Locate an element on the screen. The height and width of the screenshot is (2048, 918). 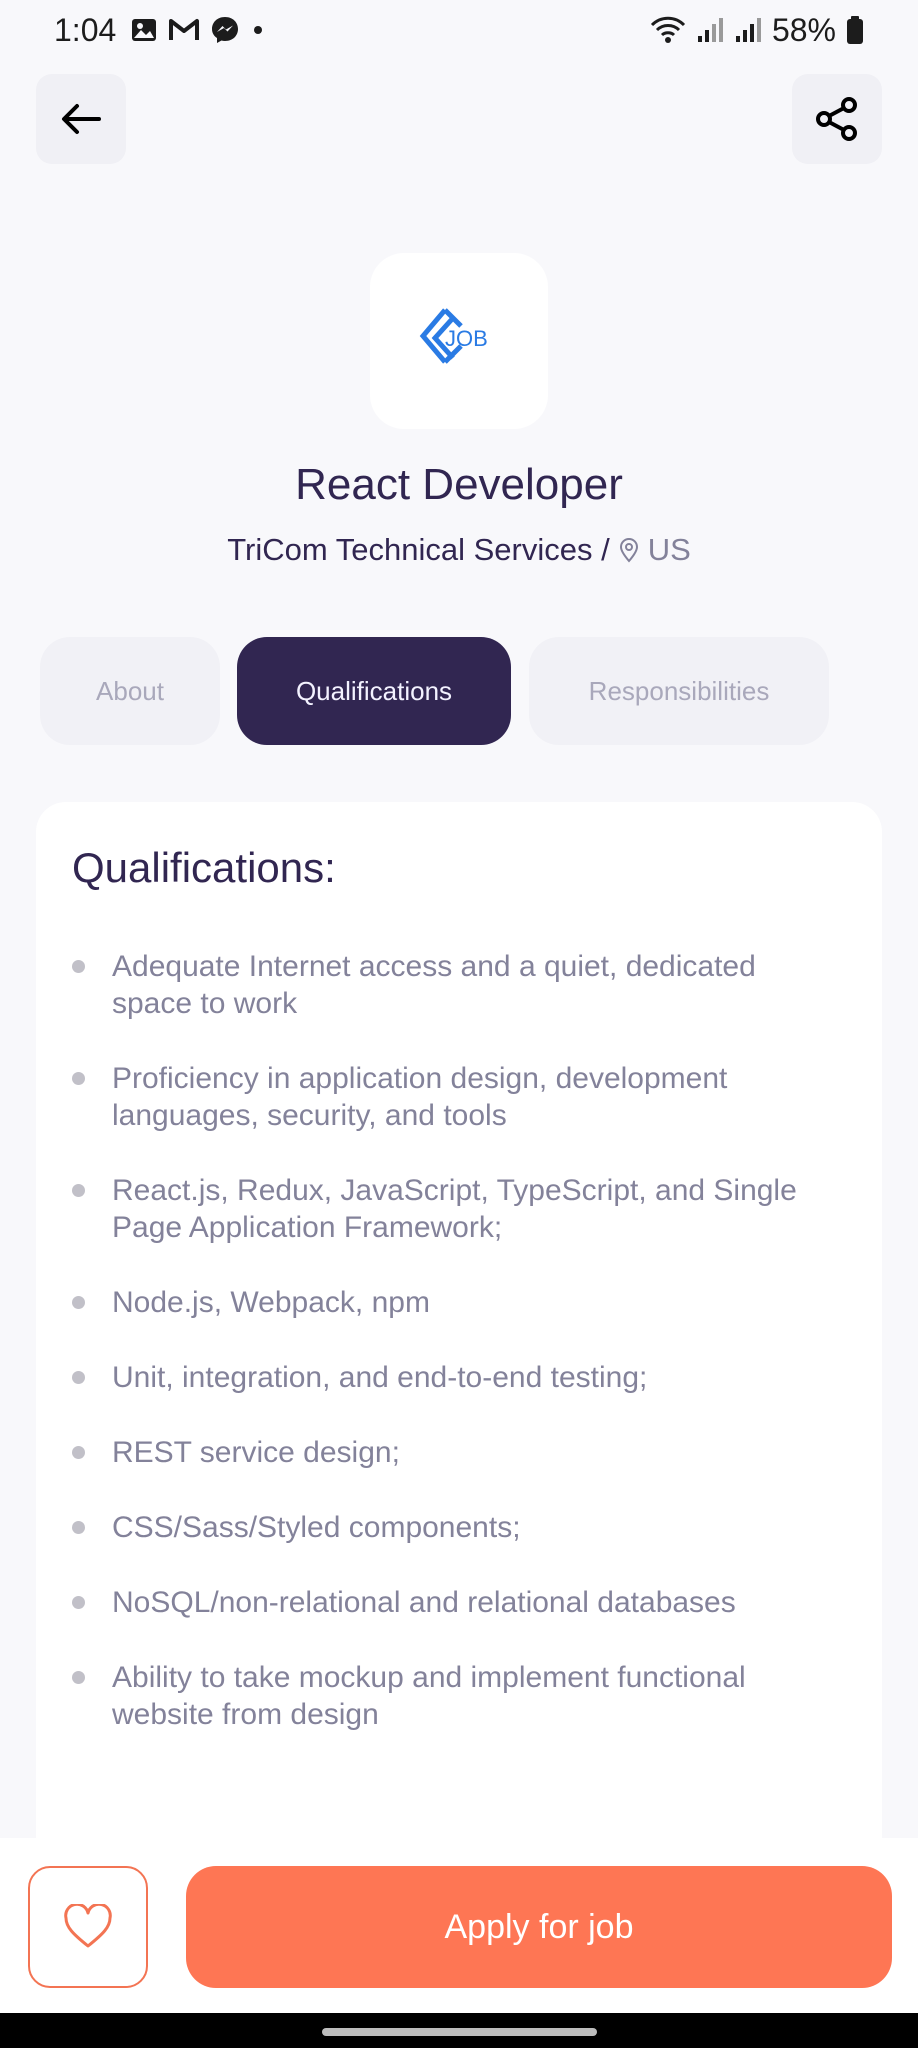
job-location: US is located at coordinates (669, 549).